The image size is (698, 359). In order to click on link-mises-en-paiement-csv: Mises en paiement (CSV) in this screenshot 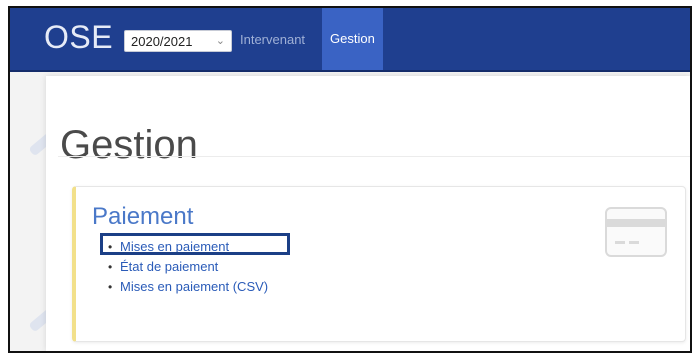, I will do `click(188, 287)`.